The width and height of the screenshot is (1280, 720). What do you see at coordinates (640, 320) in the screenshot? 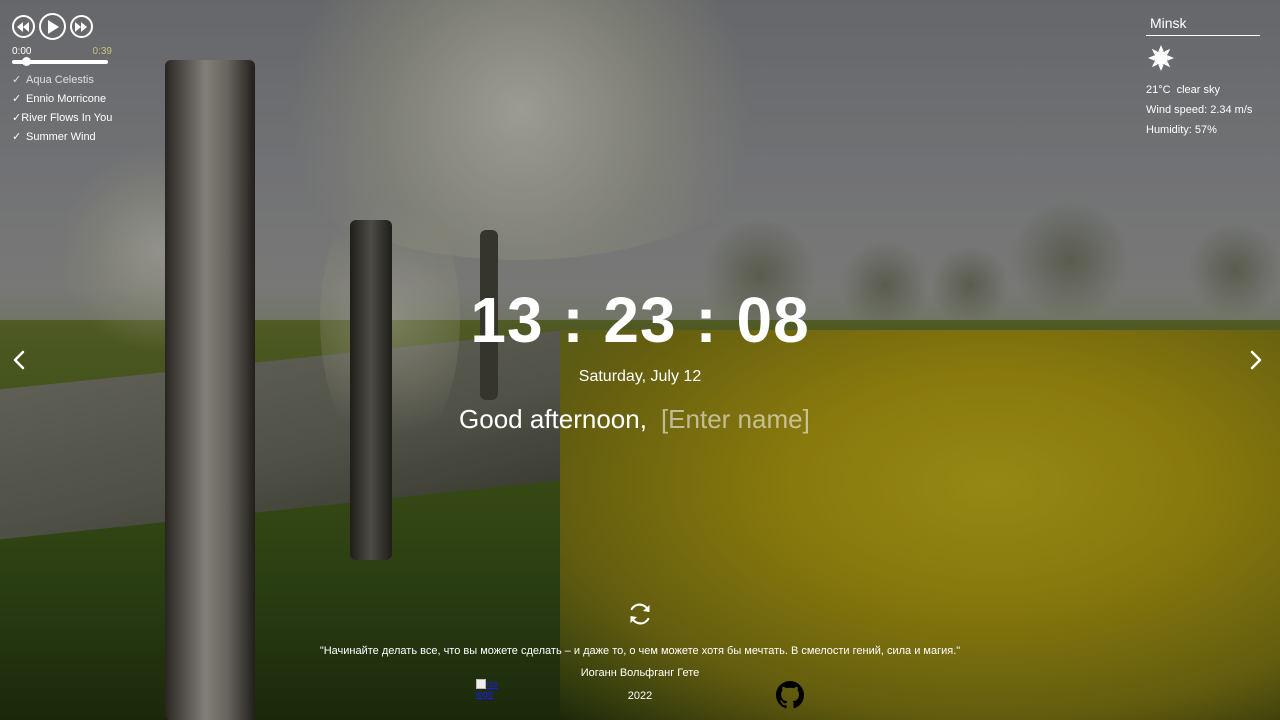
I see `clock-time: 13 : 23 : 08` at bounding box center [640, 320].